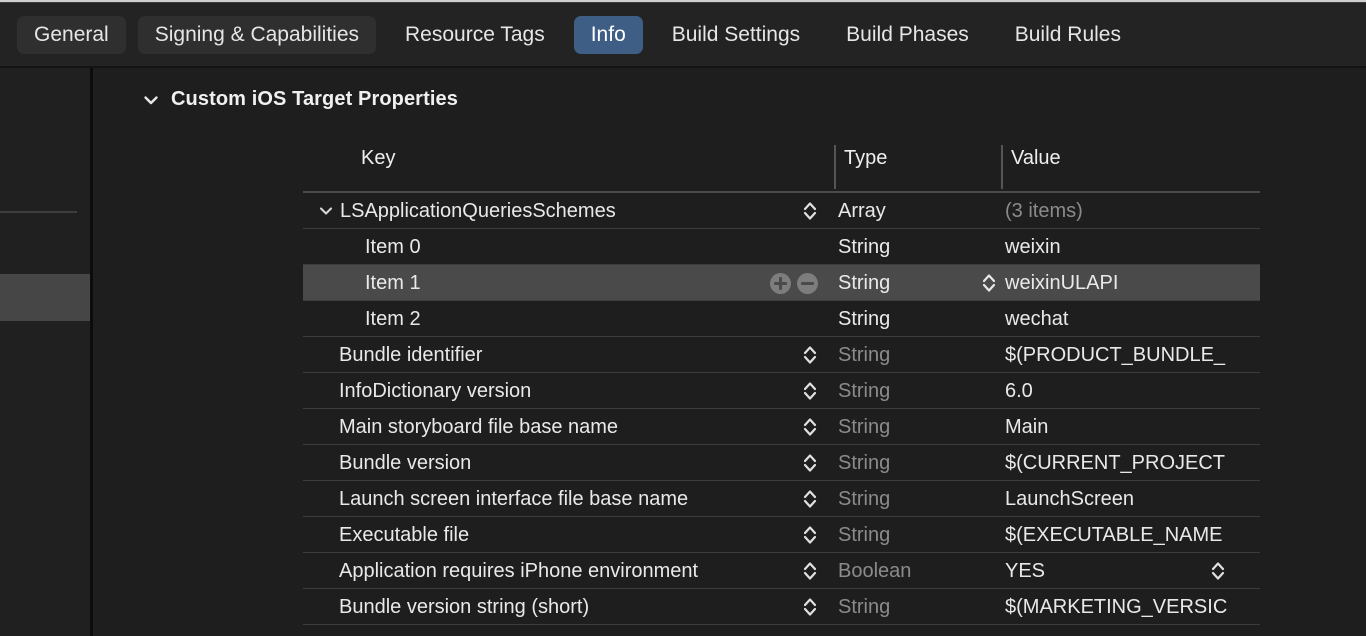  Describe the element at coordinates (257, 35) in the screenshot. I see `tab-signing-capabilities: Signing & Capabilities` at that location.